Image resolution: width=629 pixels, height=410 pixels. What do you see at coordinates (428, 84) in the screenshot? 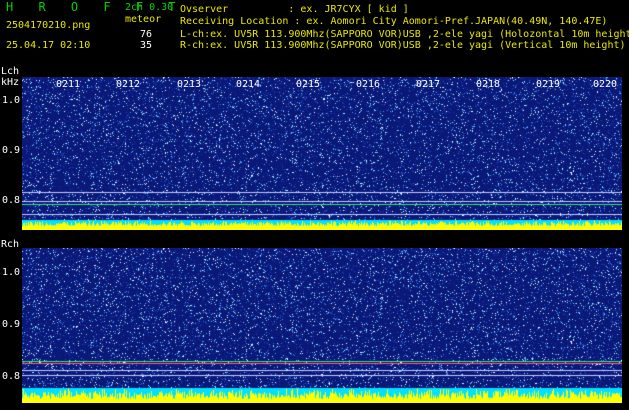
I see `time-tick-0217: 0217` at bounding box center [428, 84].